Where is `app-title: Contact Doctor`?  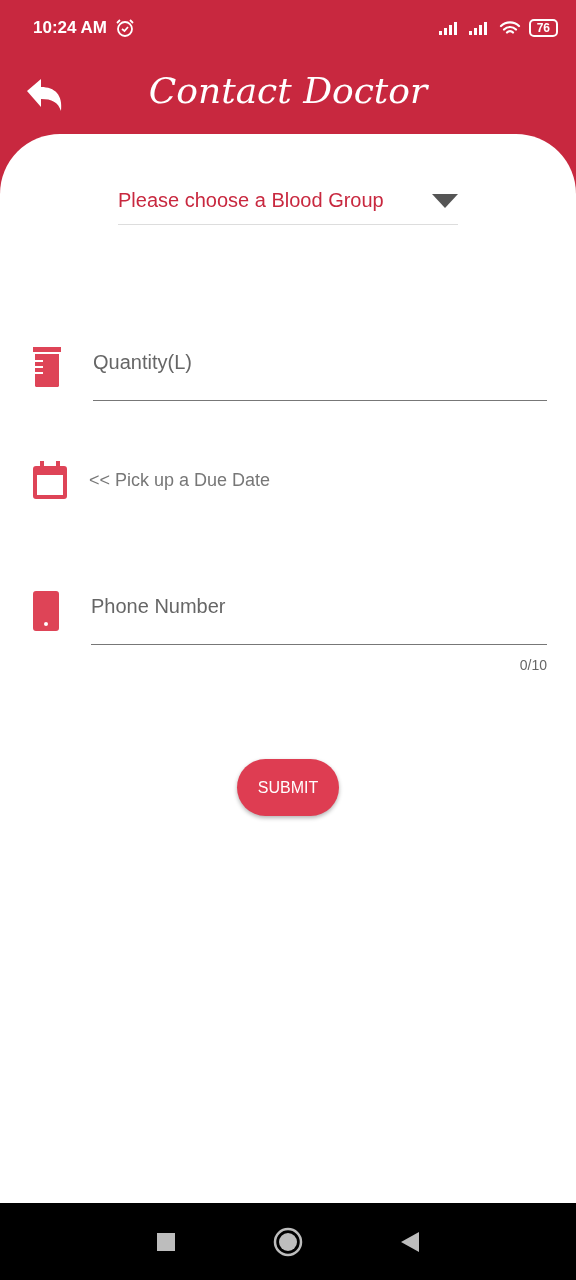 app-title: Contact Doctor is located at coordinates (288, 90).